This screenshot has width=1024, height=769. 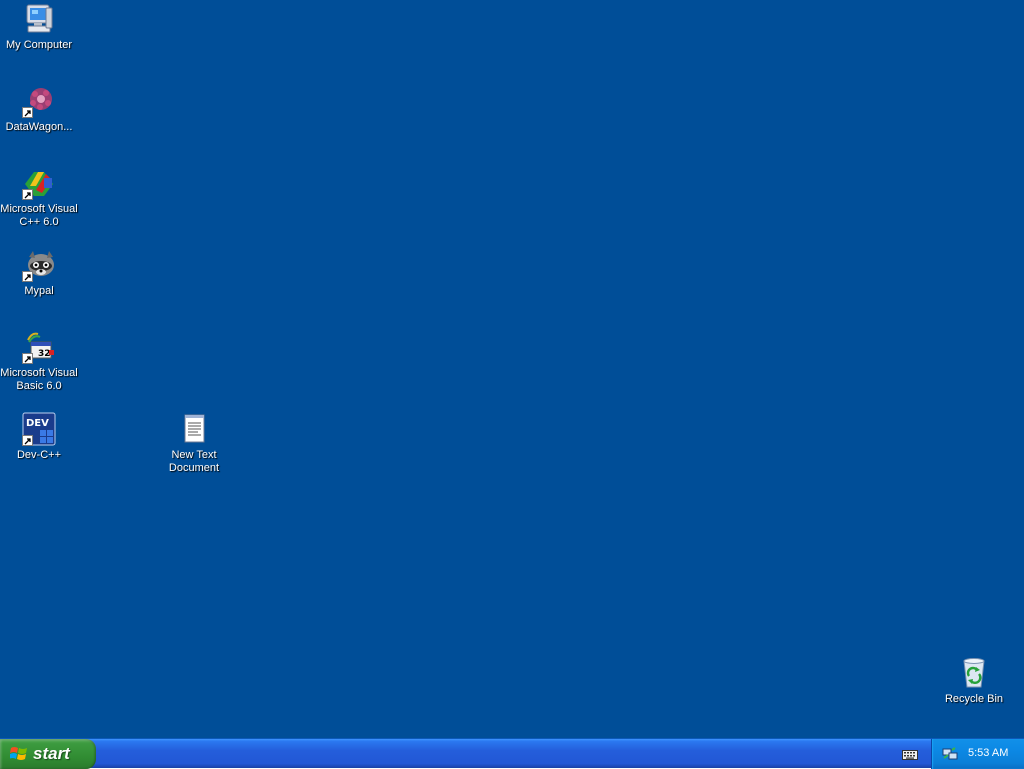 I want to click on desktop-icon-label: New Text Document, so click(x=194, y=461).